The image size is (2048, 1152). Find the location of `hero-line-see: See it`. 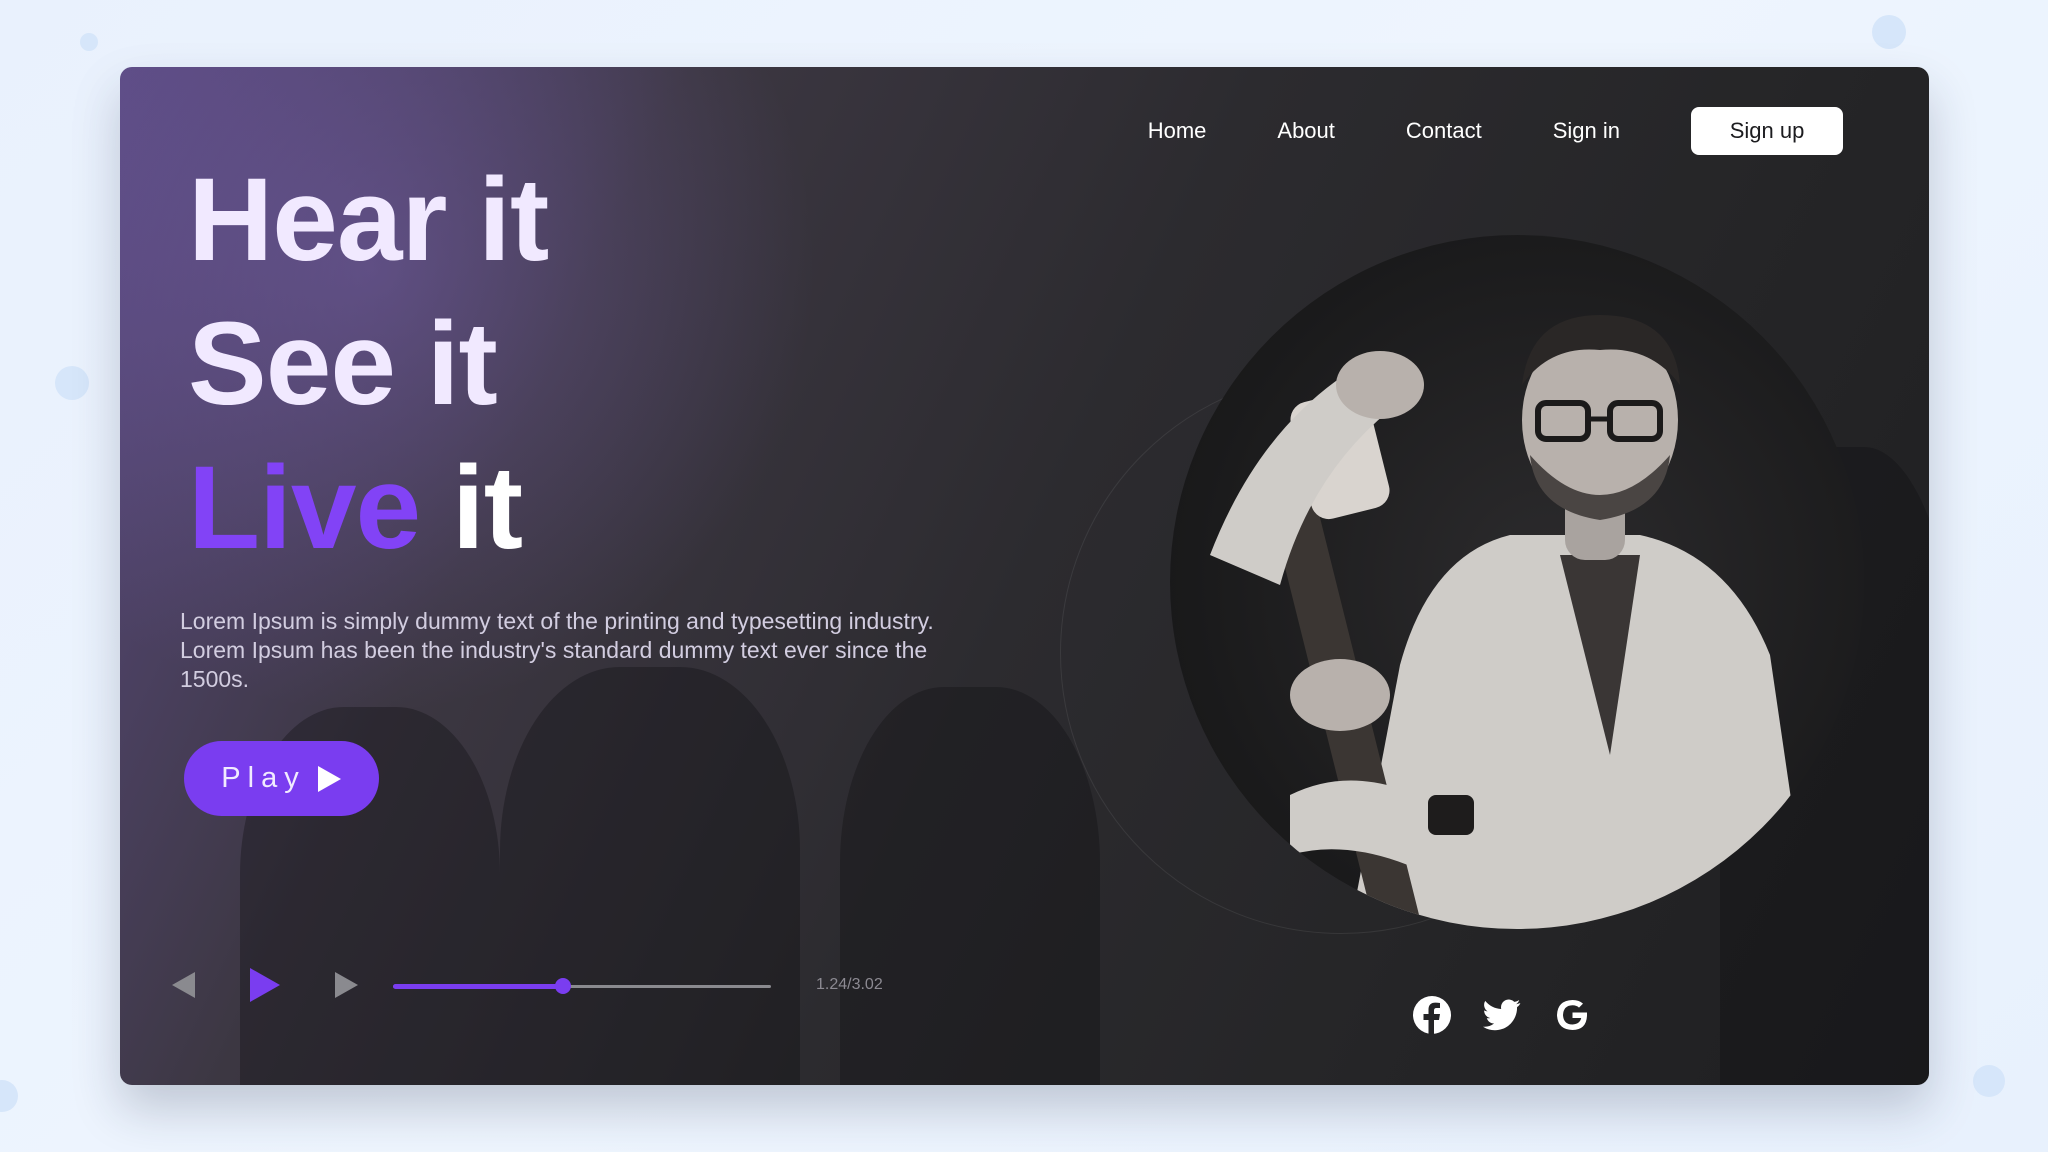

hero-line-see: See it is located at coordinates (343, 364).